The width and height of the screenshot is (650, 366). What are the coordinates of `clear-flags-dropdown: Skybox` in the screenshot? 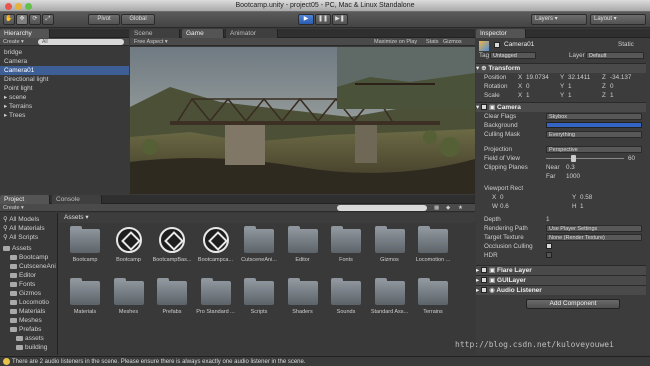 It's located at (594, 116).